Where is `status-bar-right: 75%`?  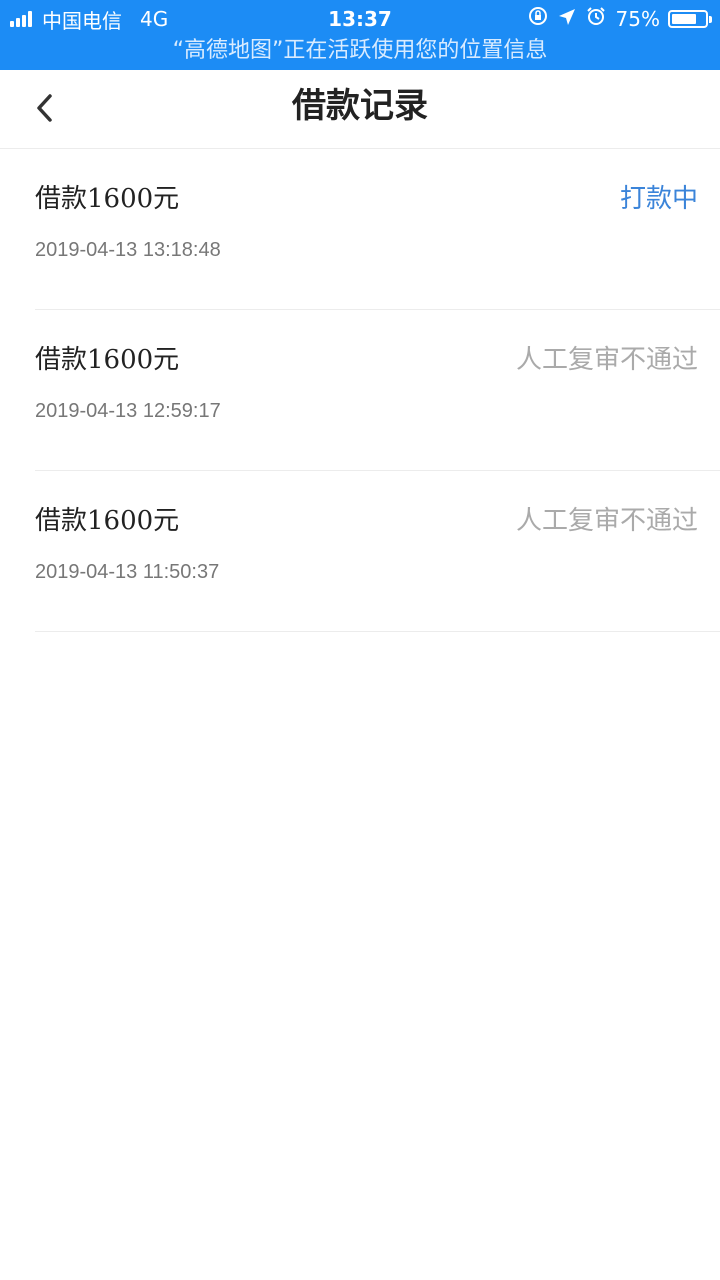
status-bar-right: 75% is located at coordinates (620, 19).